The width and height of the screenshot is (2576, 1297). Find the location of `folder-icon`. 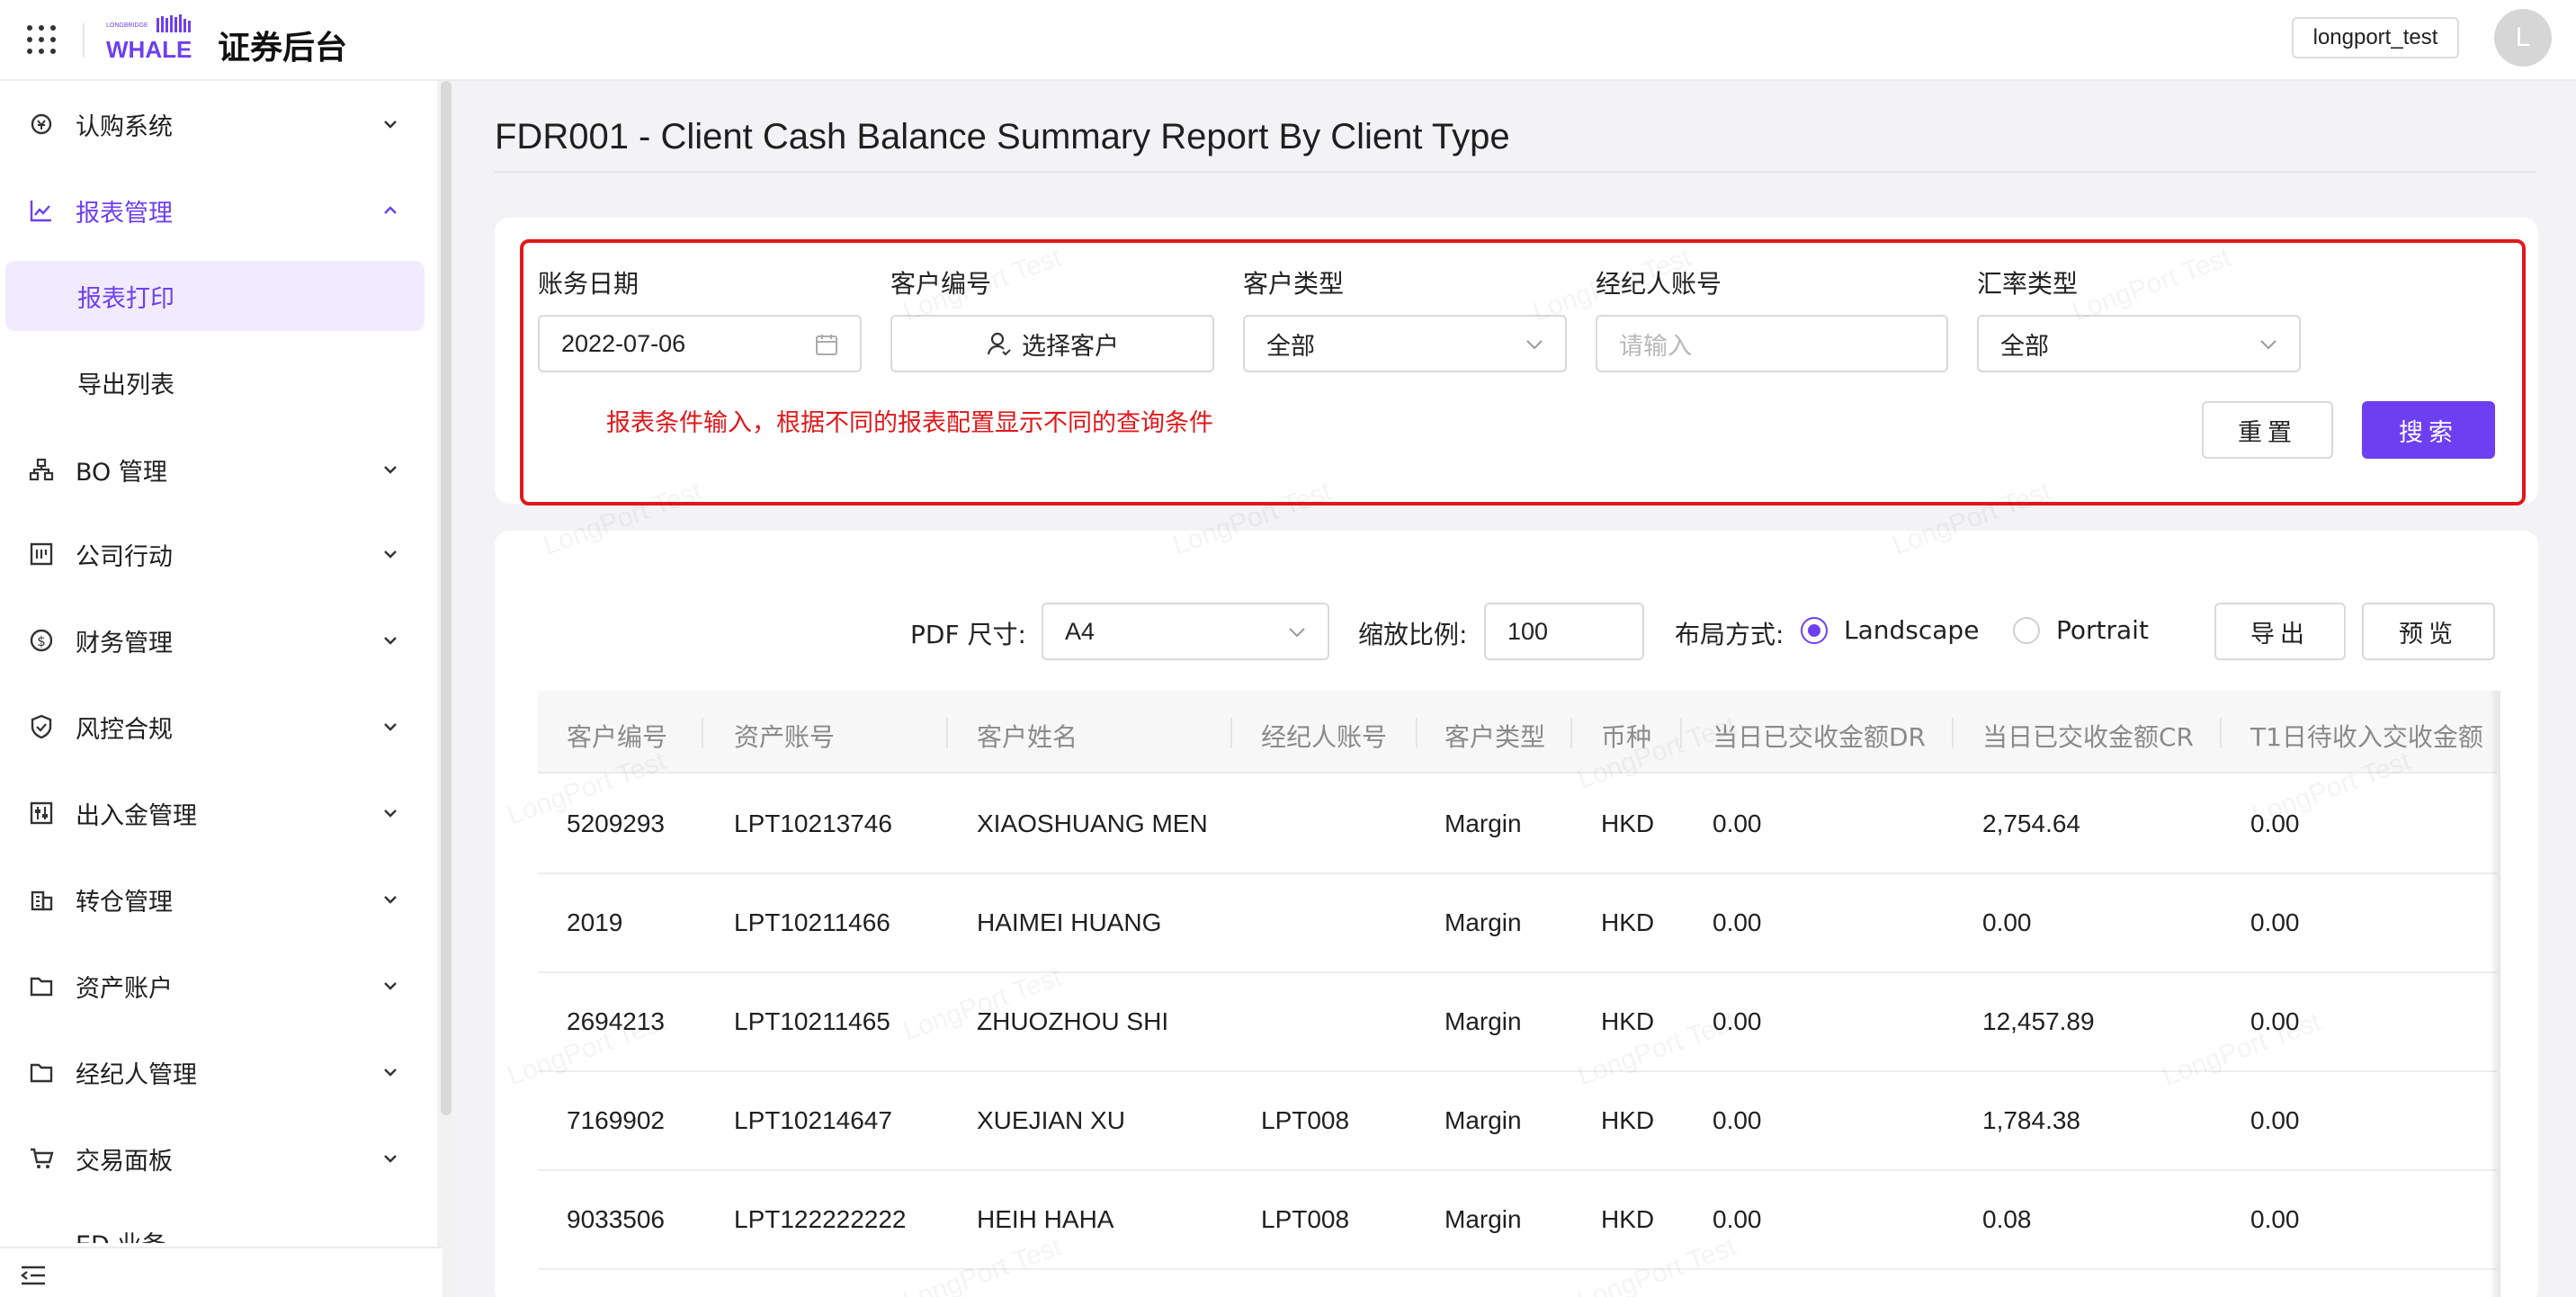

folder-icon is located at coordinates (41, 987).